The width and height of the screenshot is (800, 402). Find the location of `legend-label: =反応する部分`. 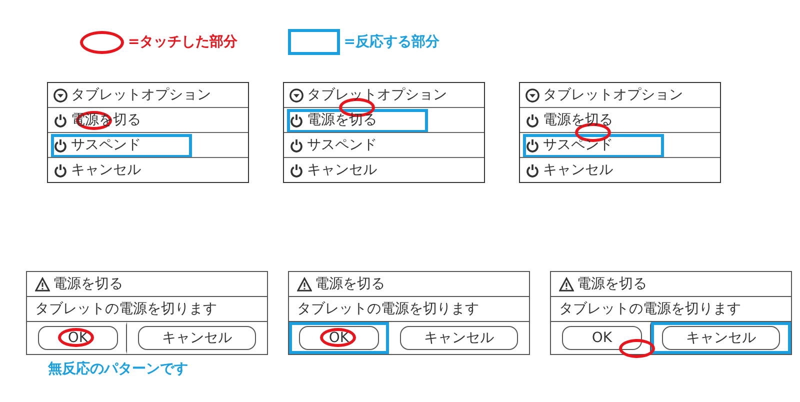

legend-label: =反応する部分 is located at coordinates (392, 42).